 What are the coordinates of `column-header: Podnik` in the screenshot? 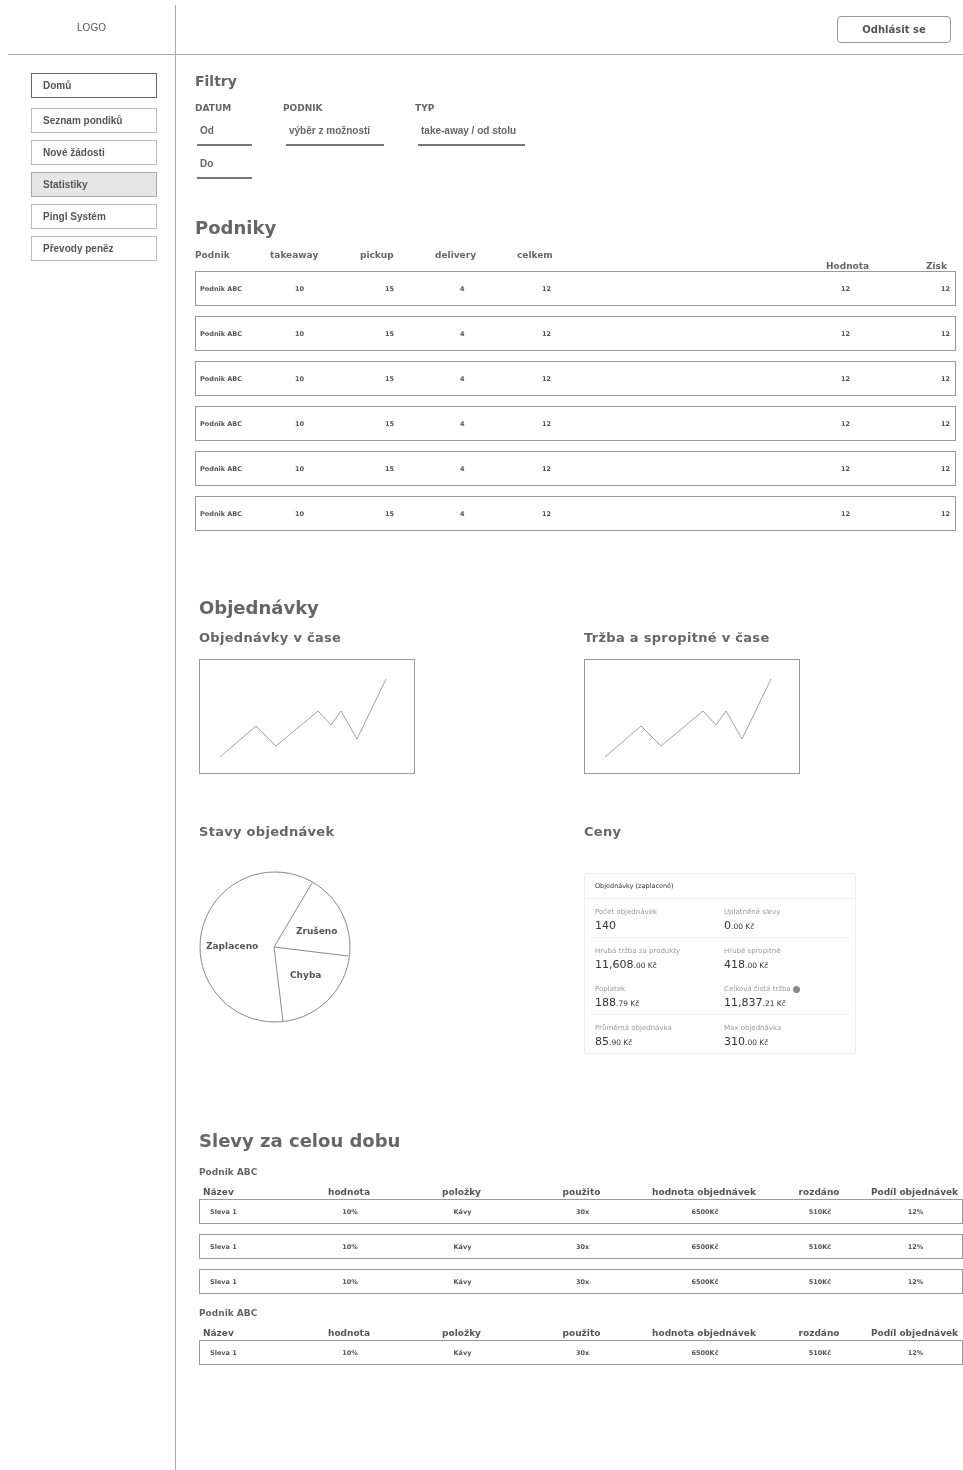 It's located at (213, 256).